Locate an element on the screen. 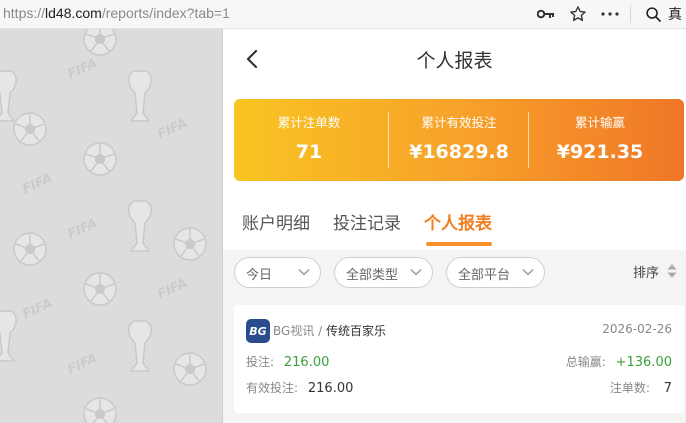  stat-label: 累计注单数 is located at coordinates (309, 122).